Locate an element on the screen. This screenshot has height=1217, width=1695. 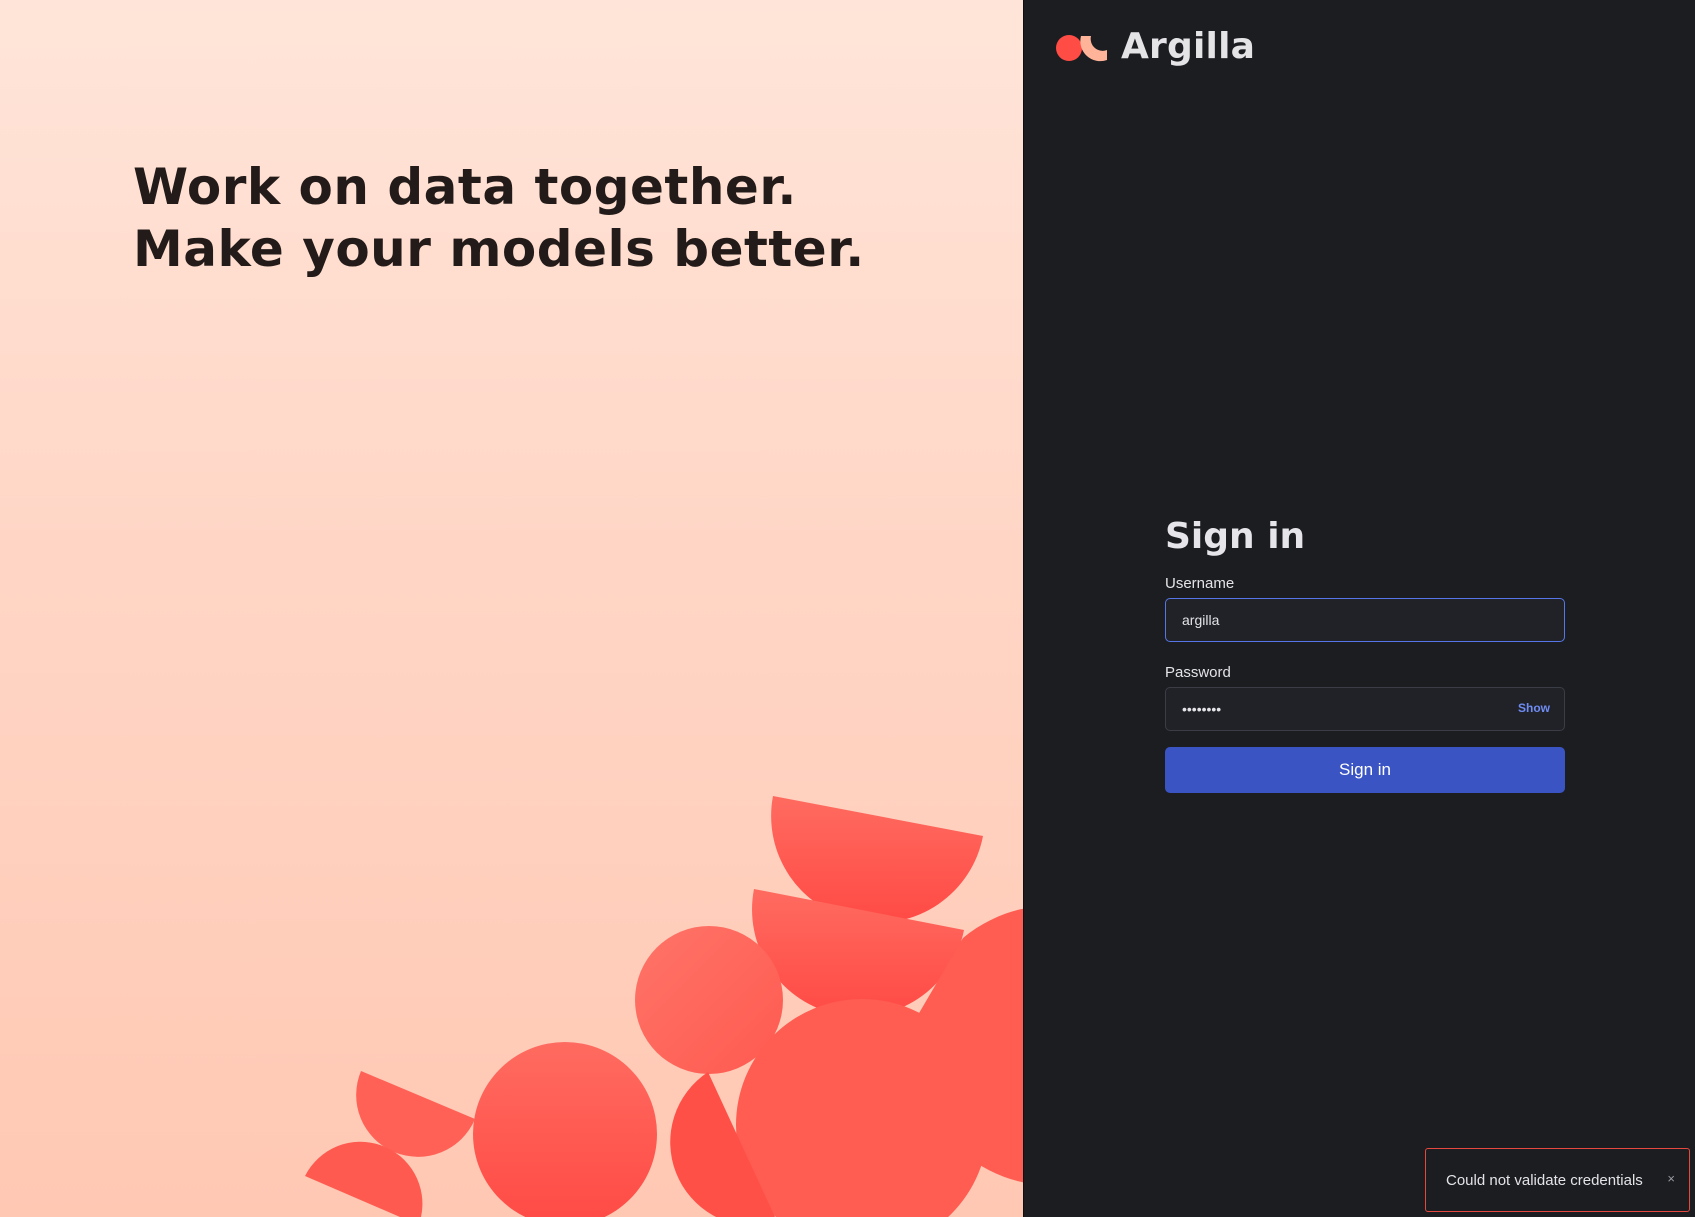
password-label: Password is located at coordinates (1198, 672).